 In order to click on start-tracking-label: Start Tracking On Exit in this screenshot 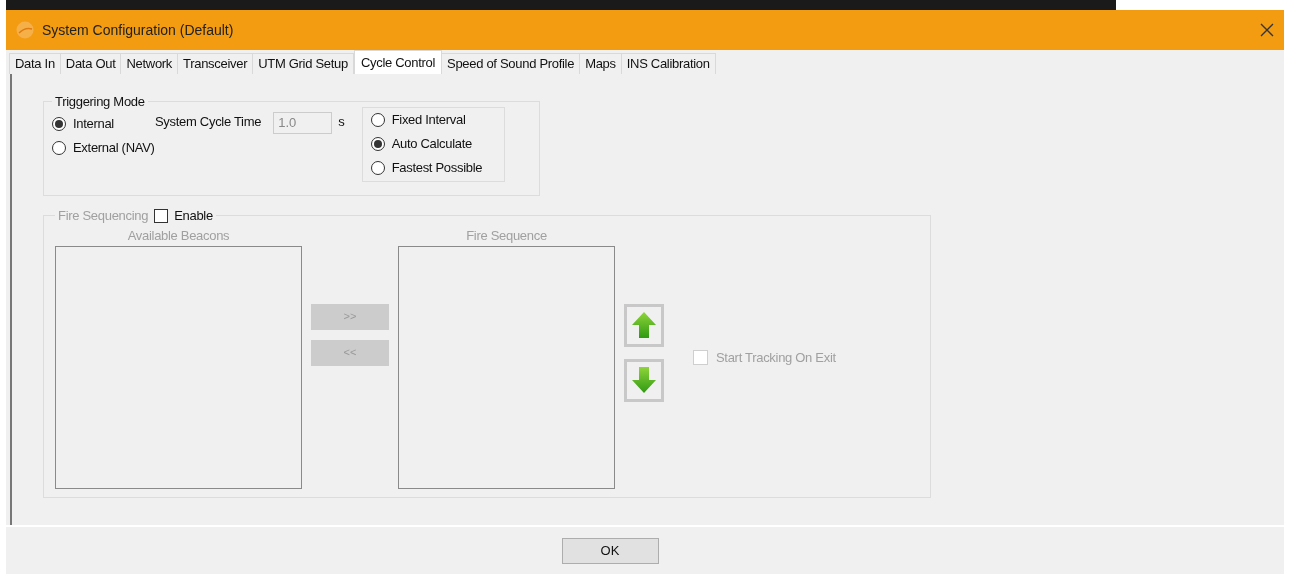, I will do `click(776, 357)`.